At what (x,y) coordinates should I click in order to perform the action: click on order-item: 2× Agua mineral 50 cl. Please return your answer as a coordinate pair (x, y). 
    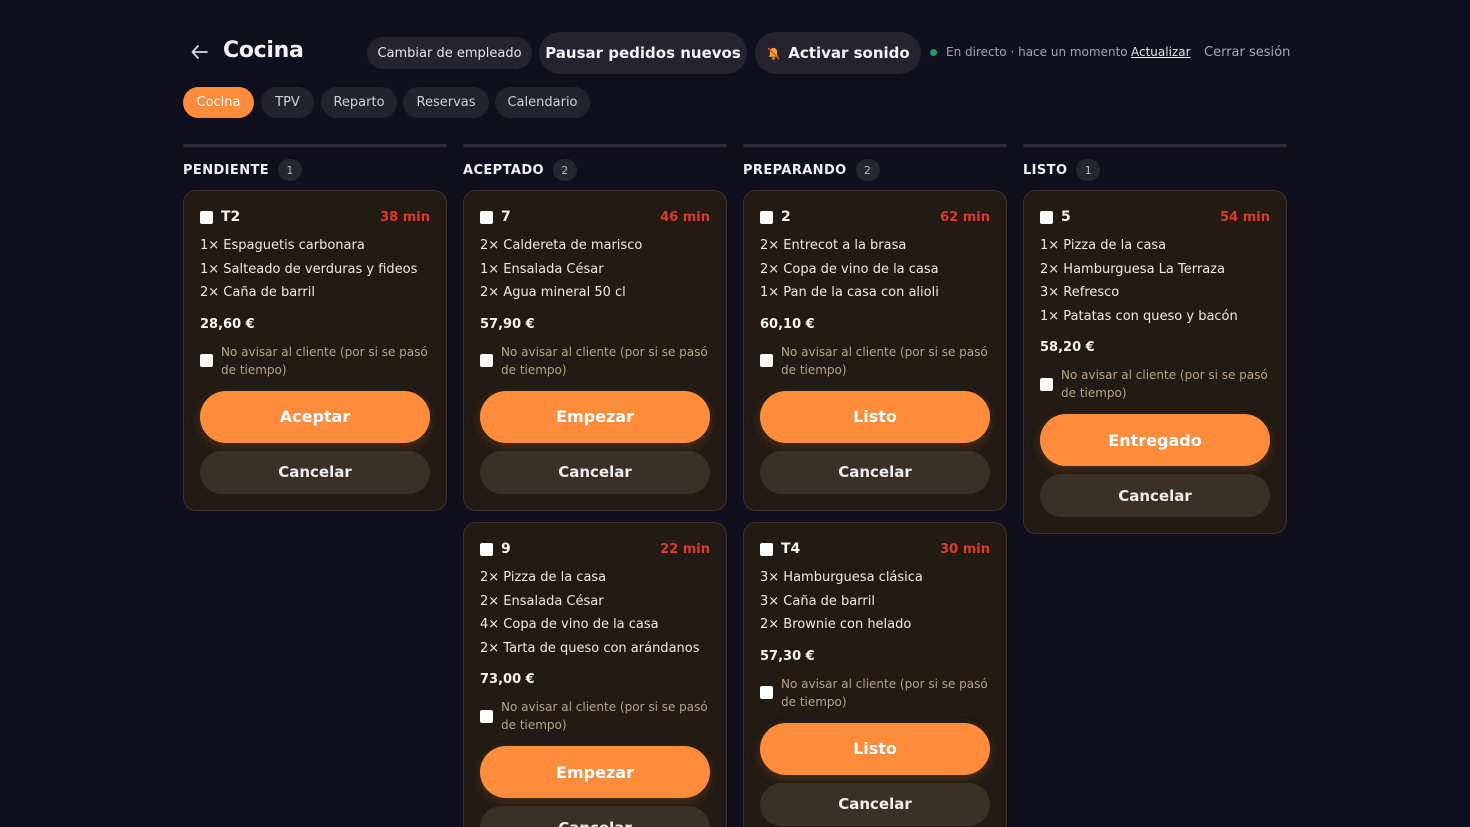
    Looking at the image, I should click on (553, 292).